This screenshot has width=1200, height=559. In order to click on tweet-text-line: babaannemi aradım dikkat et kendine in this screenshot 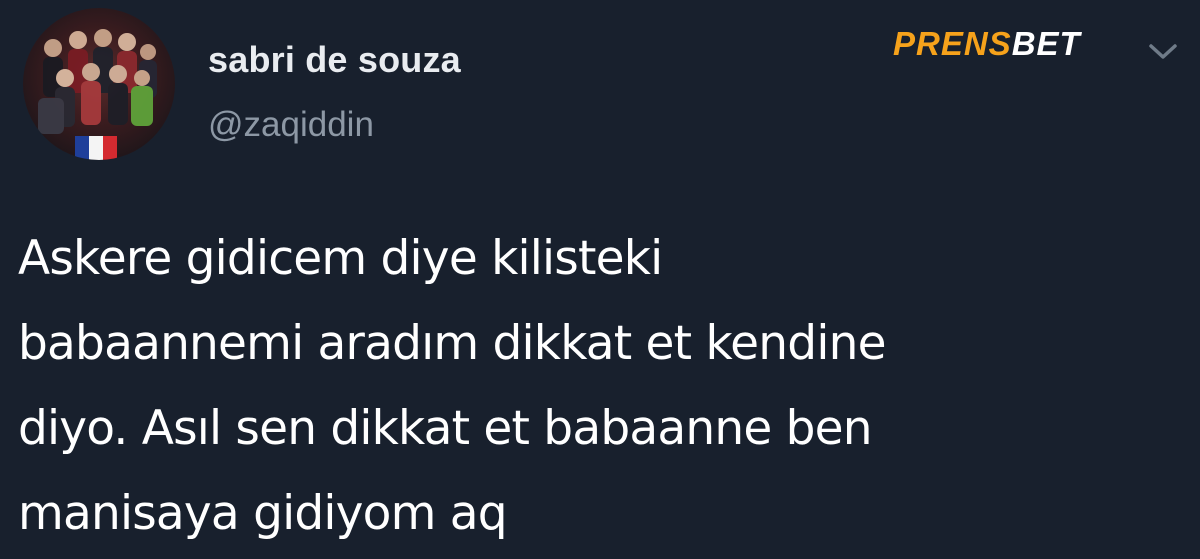, I will do `click(452, 343)`.